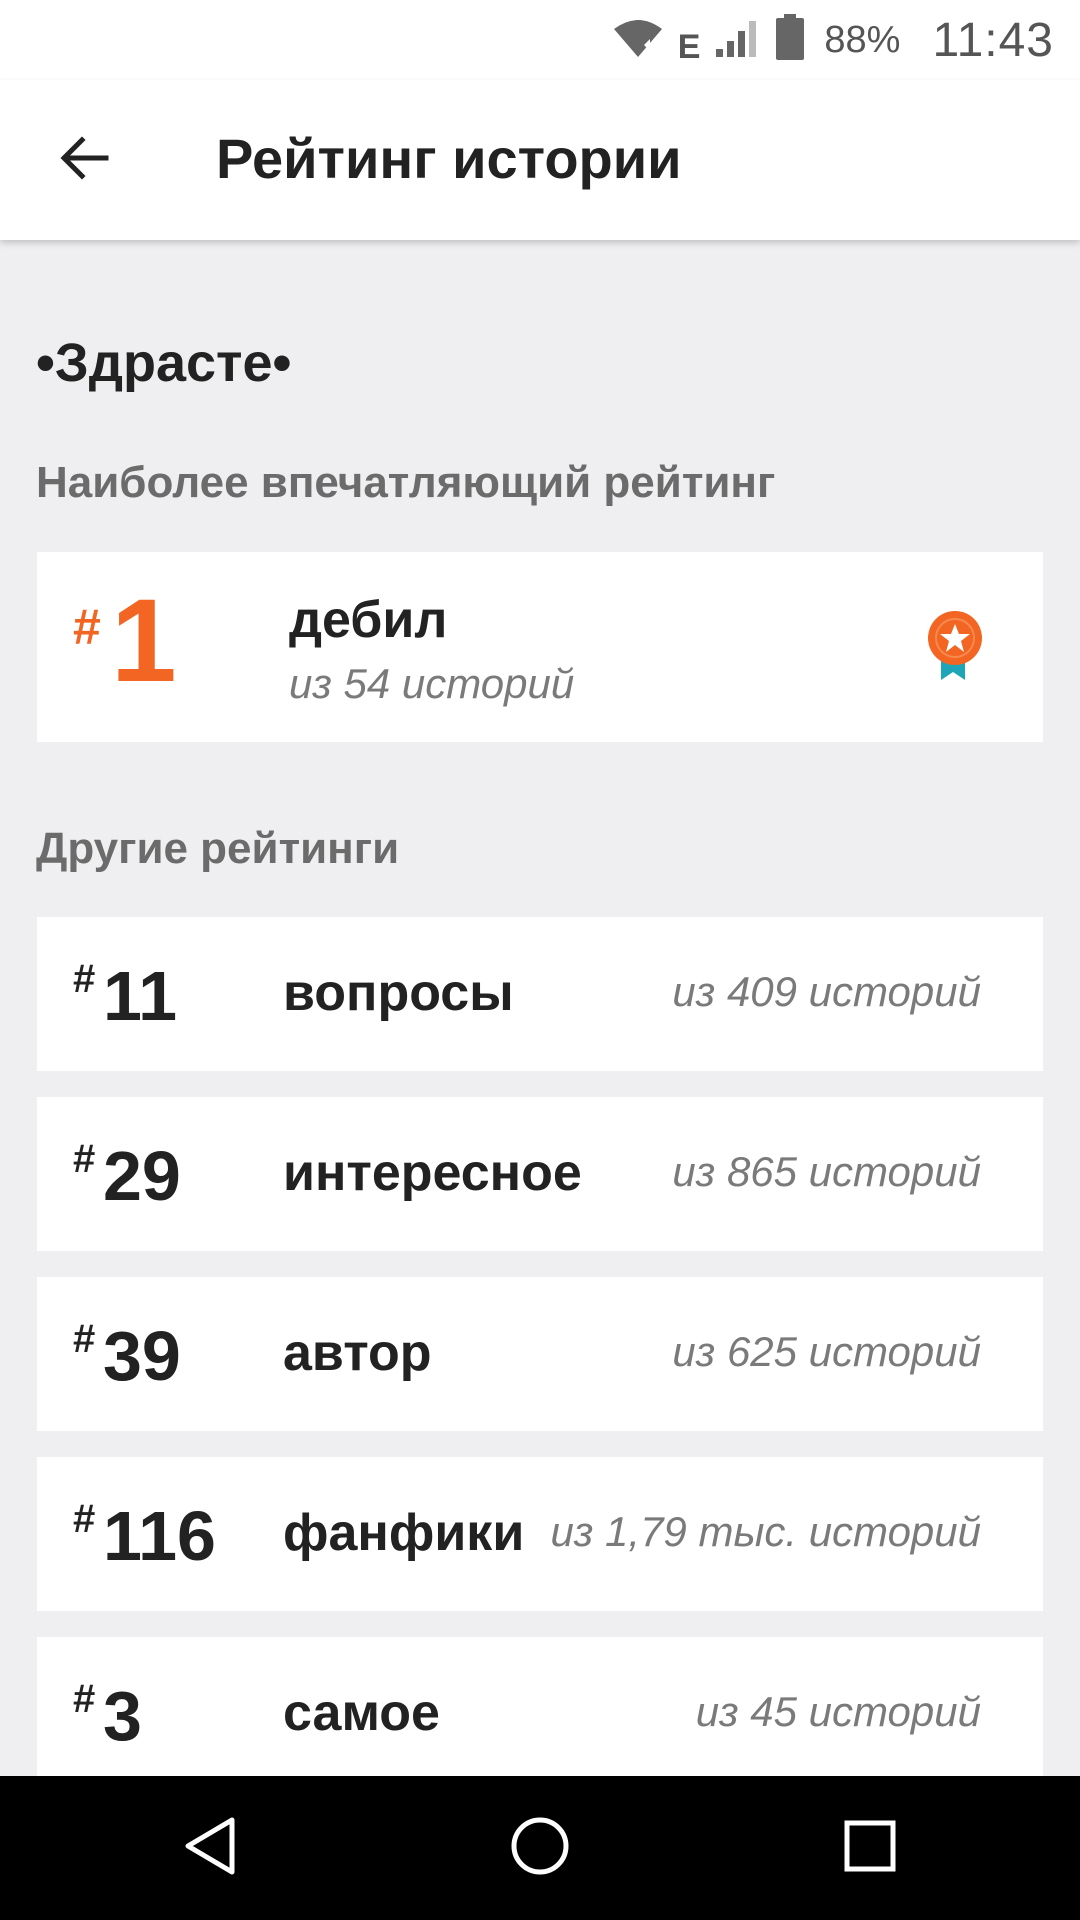 The width and height of the screenshot is (1080, 1920). Describe the element at coordinates (540, 1354) in the screenshot. I see `ranking-row: # 39 автор из 625 историй` at that location.